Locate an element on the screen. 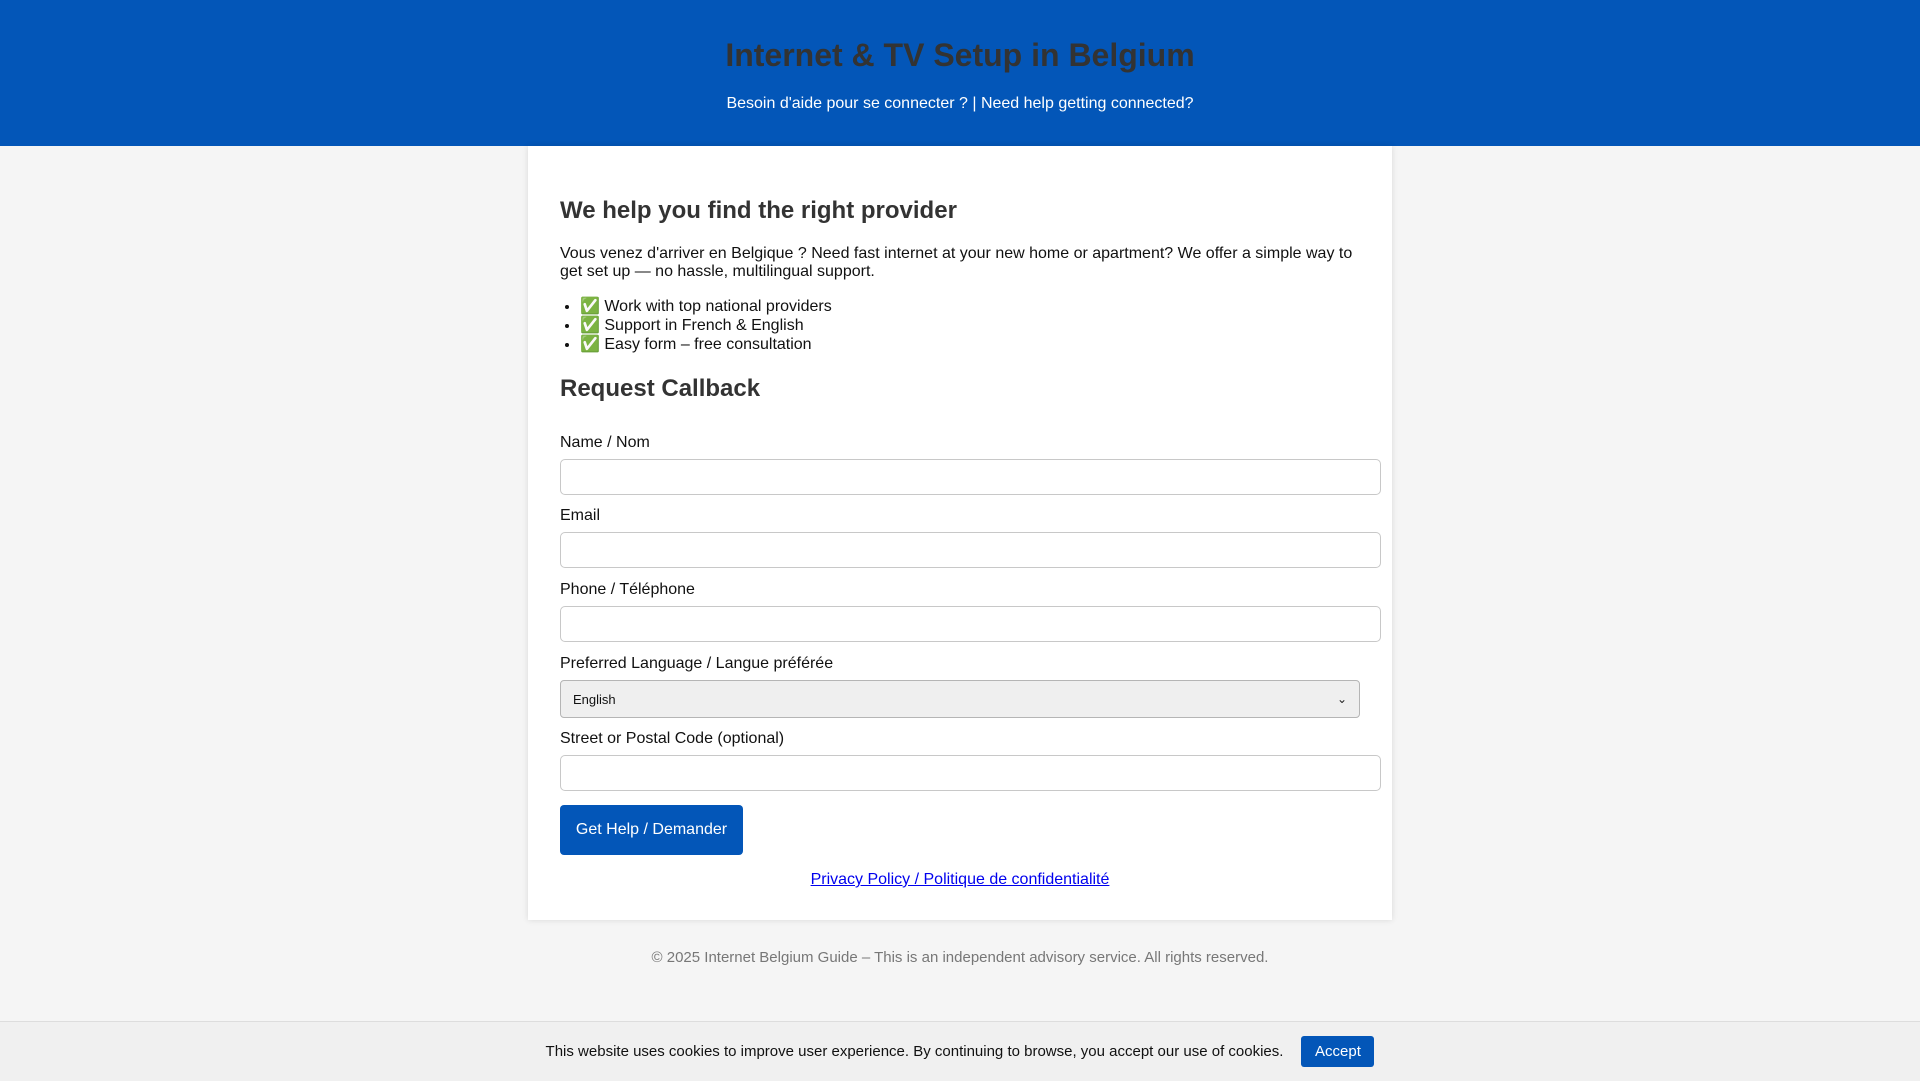  form-heading: Request Callback is located at coordinates (660, 388).